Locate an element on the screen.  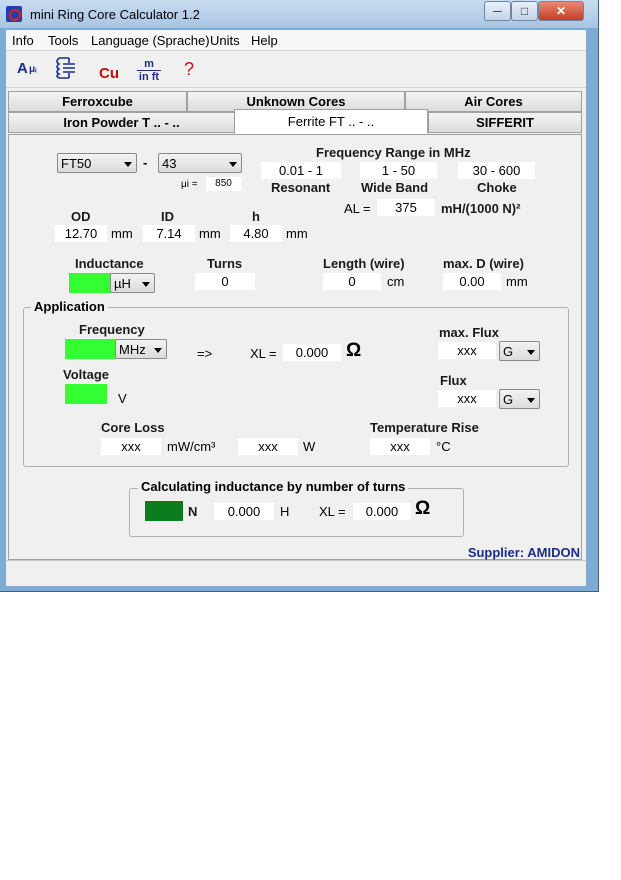
id-unit: mm is located at coordinates (210, 233).